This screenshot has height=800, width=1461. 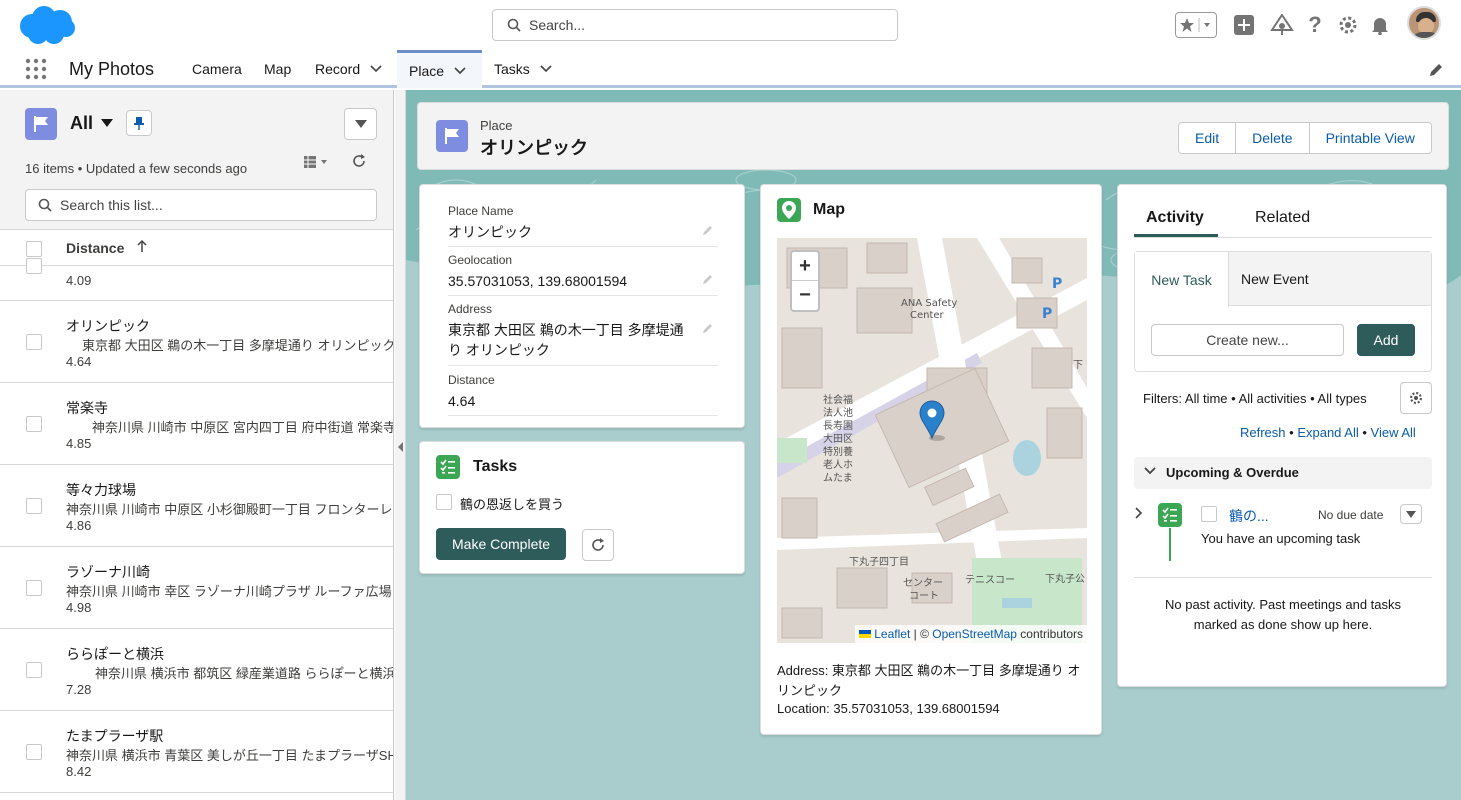 I want to click on refresh-icon, so click(x=359, y=161).